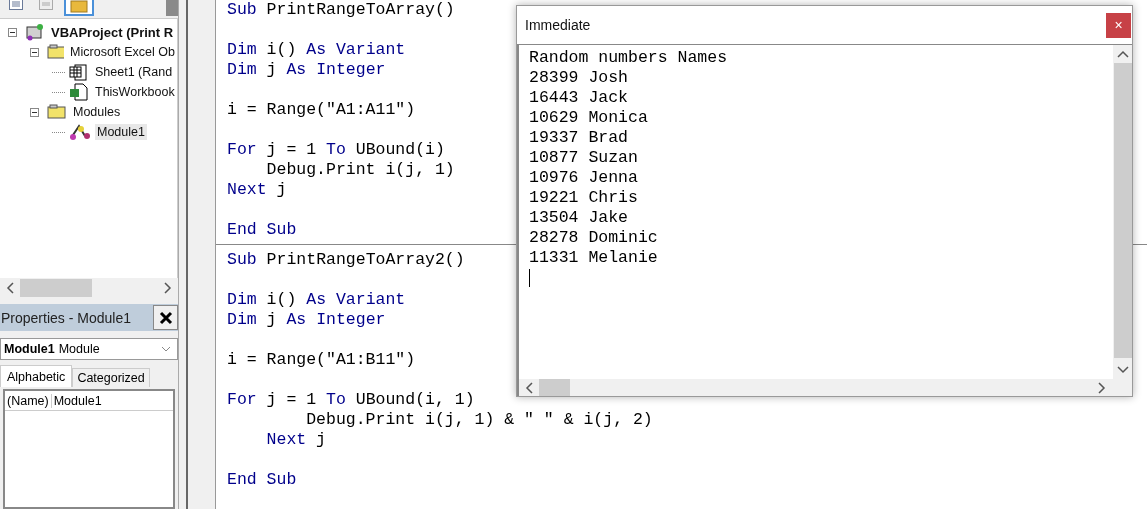 The height and width of the screenshot is (509, 1147). Describe the element at coordinates (134, 72) in the screenshot. I see `tree-item: Sheet1 (Rand` at that location.